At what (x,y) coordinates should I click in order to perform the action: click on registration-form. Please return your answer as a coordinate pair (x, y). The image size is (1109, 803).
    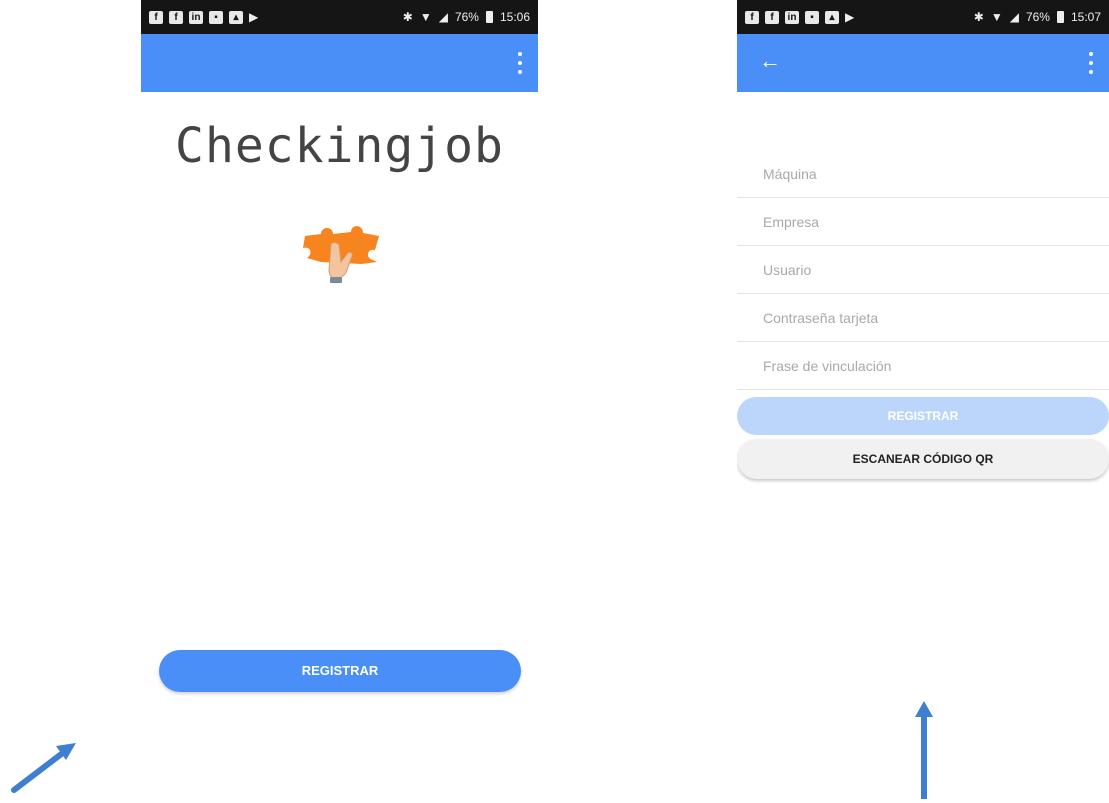
    Looking at the image, I should click on (923, 270).